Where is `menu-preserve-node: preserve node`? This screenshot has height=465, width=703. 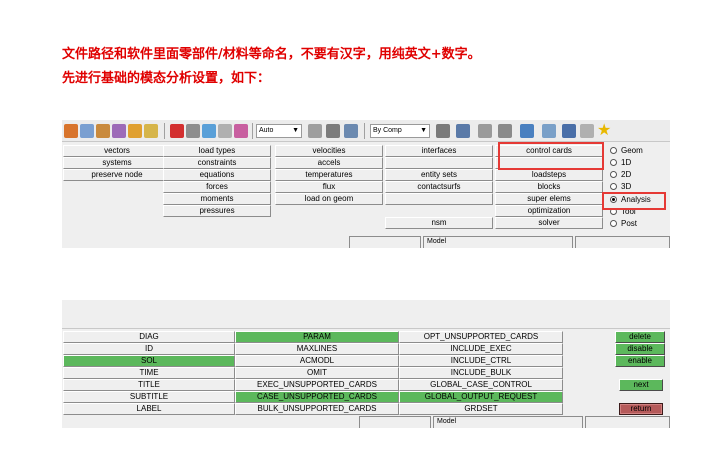 menu-preserve-node: preserve node is located at coordinates (117, 175).